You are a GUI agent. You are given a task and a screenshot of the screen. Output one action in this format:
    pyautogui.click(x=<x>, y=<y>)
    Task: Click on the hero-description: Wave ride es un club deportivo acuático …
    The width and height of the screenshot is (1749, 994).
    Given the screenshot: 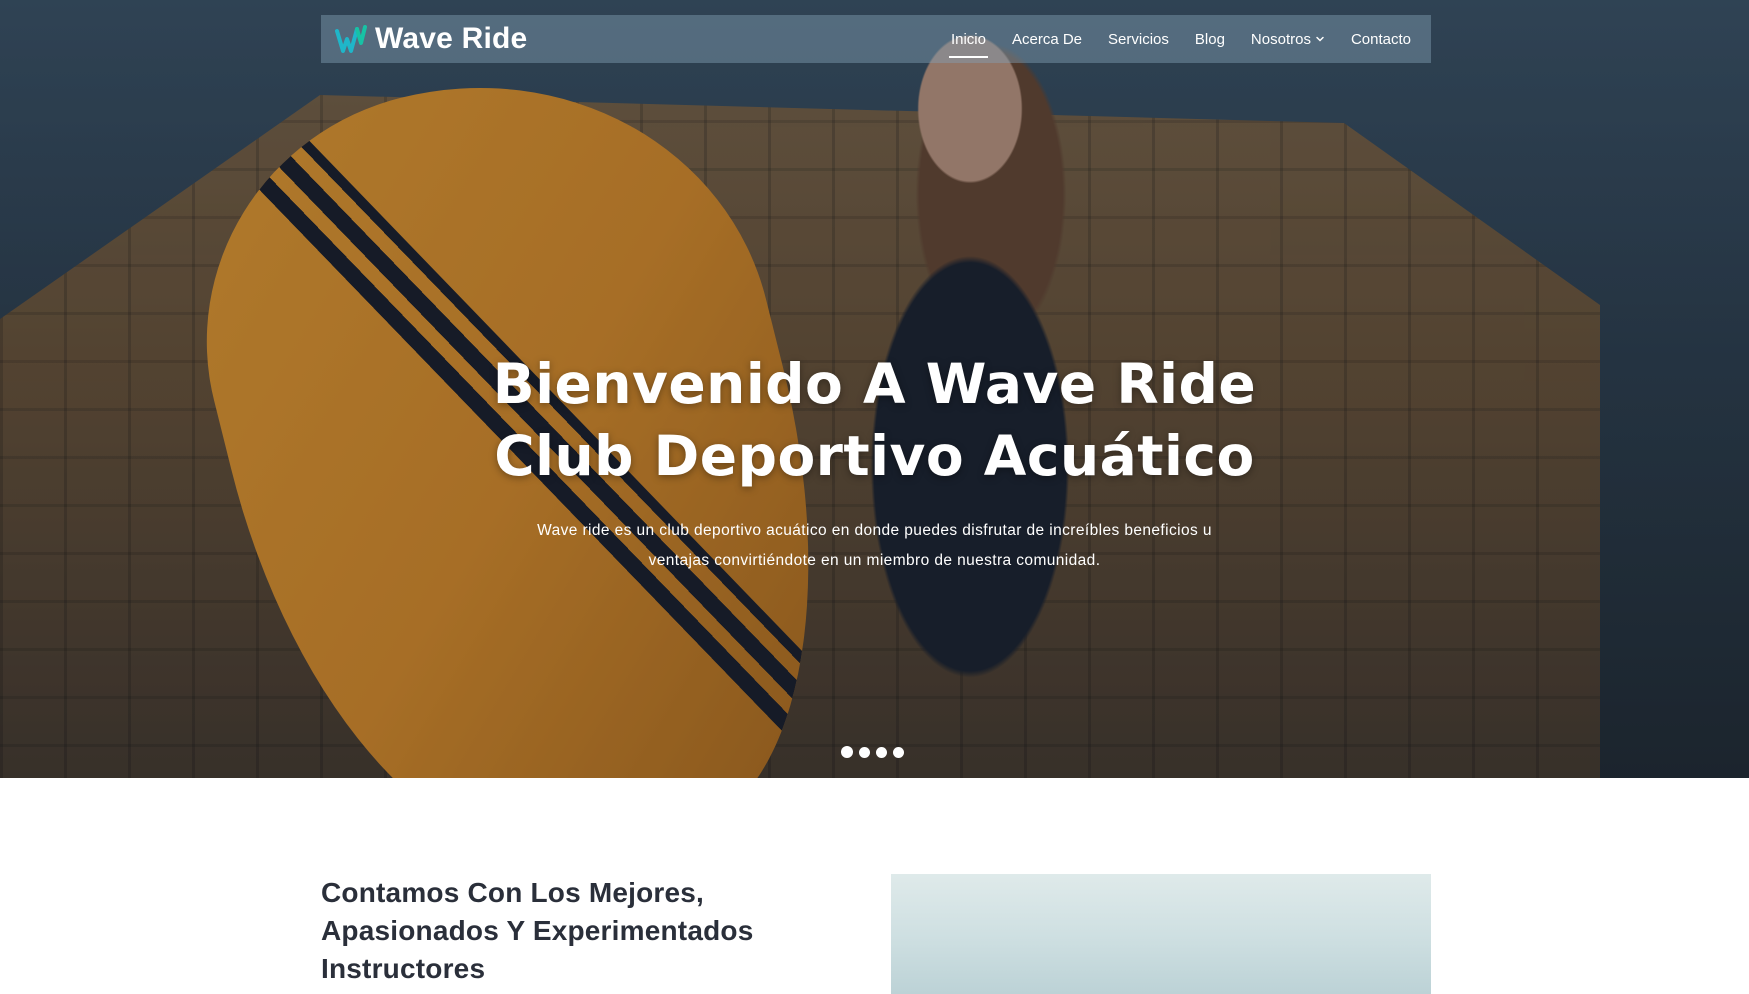 What is the action you would take?
    pyautogui.click(x=875, y=546)
    